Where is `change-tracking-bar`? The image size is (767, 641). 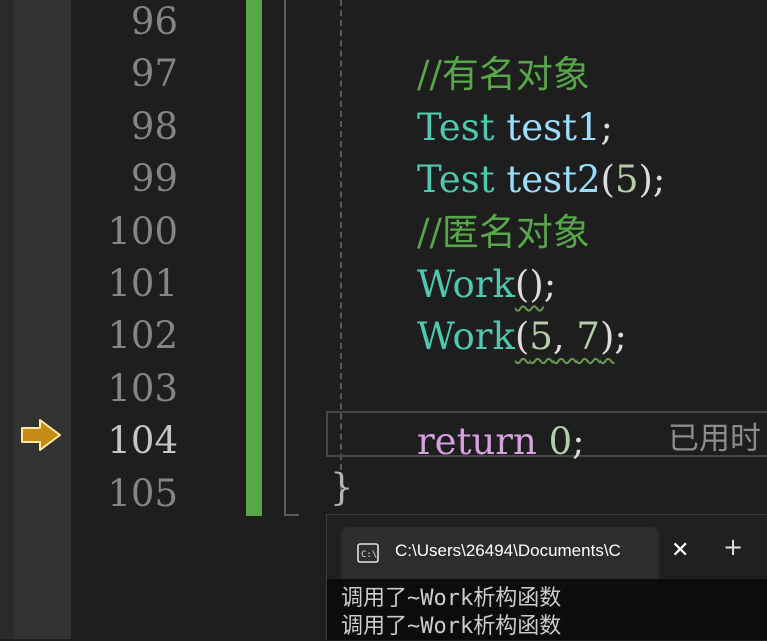 change-tracking-bar is located at coordinates (254, 258).